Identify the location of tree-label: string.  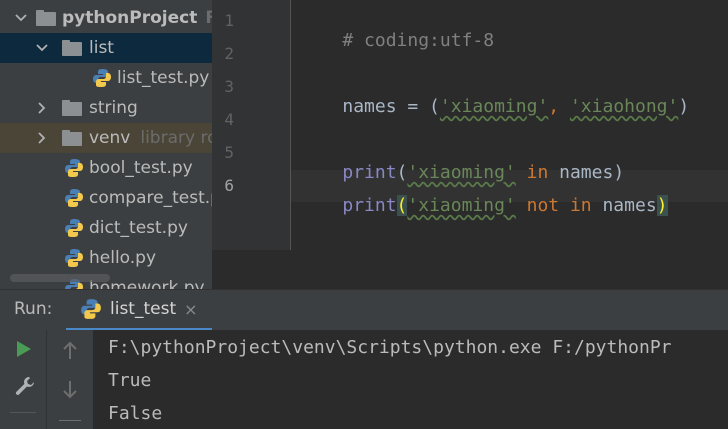
(113, 108).